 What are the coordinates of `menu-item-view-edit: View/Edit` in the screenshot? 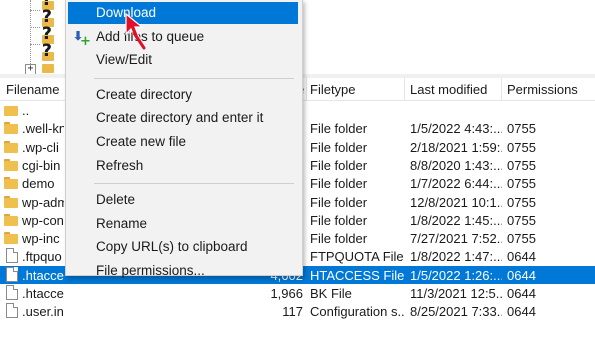 It's located at (183, 60).